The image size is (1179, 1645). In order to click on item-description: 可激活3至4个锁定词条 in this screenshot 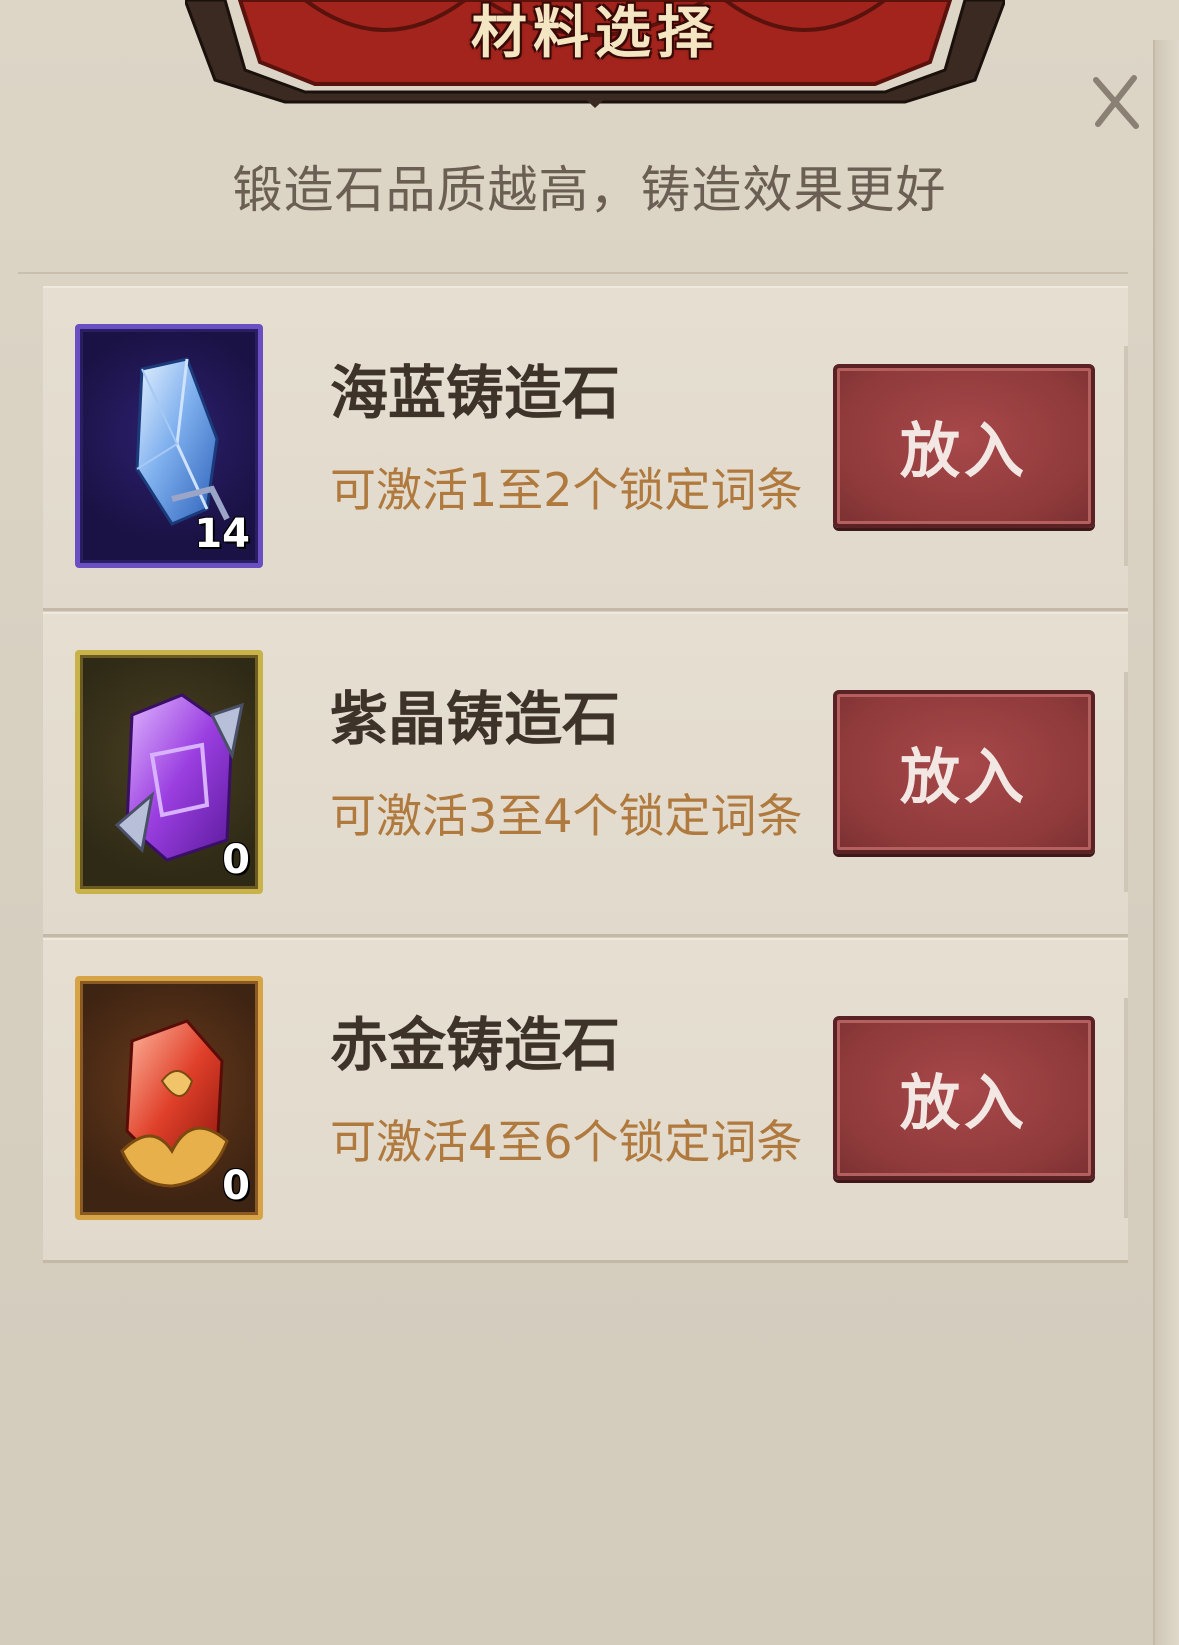, I will do `click(566, 816)`.